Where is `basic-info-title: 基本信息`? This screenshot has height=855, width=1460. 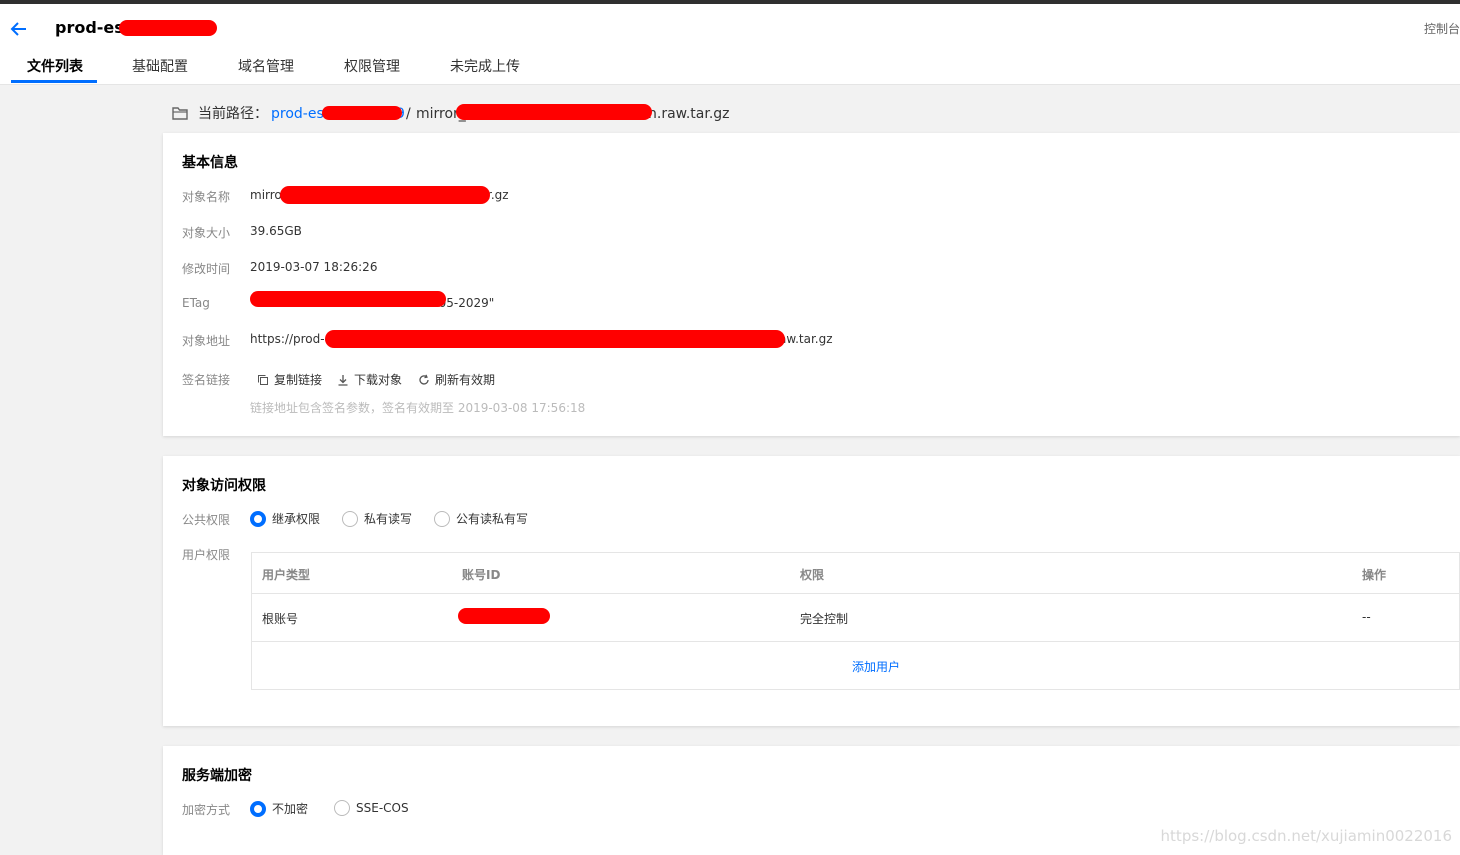
basic-info-title: 基本信息 is located at coordinates (210, 163).